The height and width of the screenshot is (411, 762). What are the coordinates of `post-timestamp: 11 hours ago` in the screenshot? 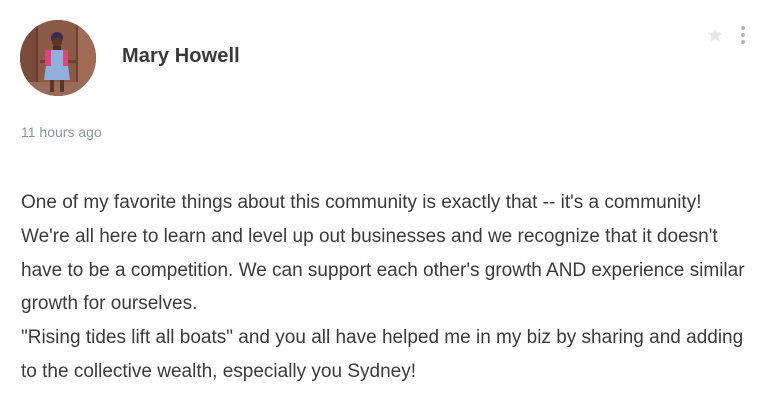 It's located at (61, 132).